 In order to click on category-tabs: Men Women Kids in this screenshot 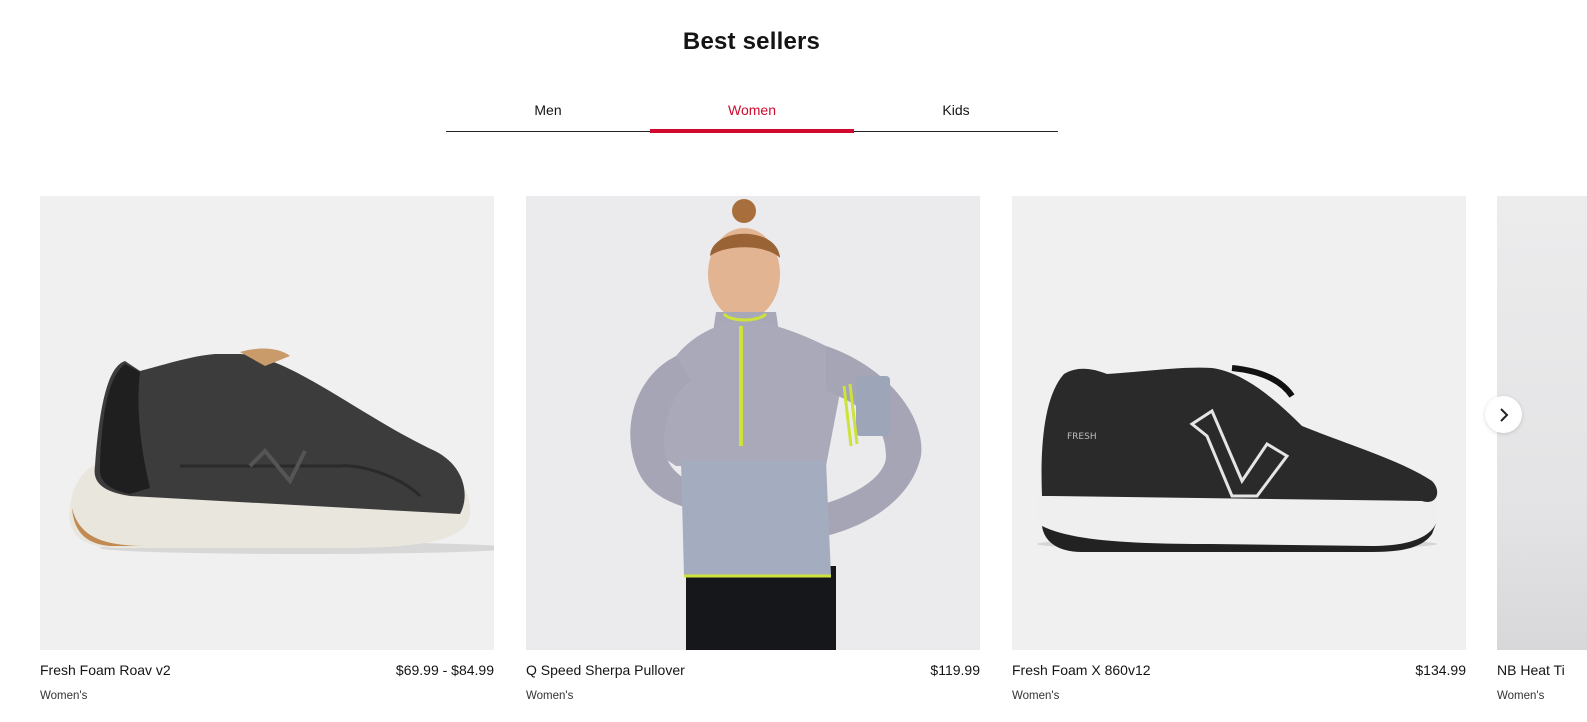, I will do `click(752, 111)`.